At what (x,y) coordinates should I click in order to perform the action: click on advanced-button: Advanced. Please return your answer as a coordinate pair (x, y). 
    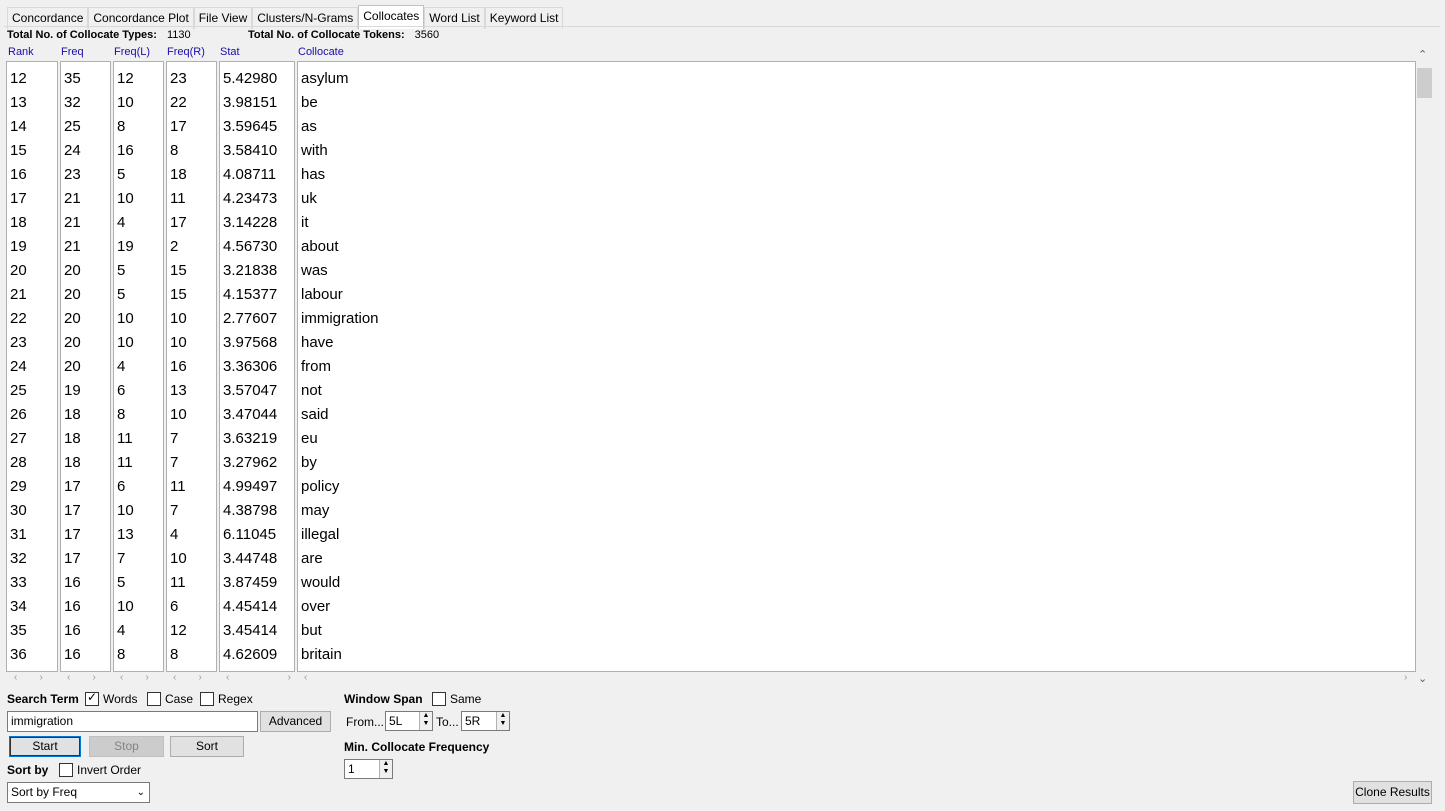
    Looking at the image, I should click on (295, 721).